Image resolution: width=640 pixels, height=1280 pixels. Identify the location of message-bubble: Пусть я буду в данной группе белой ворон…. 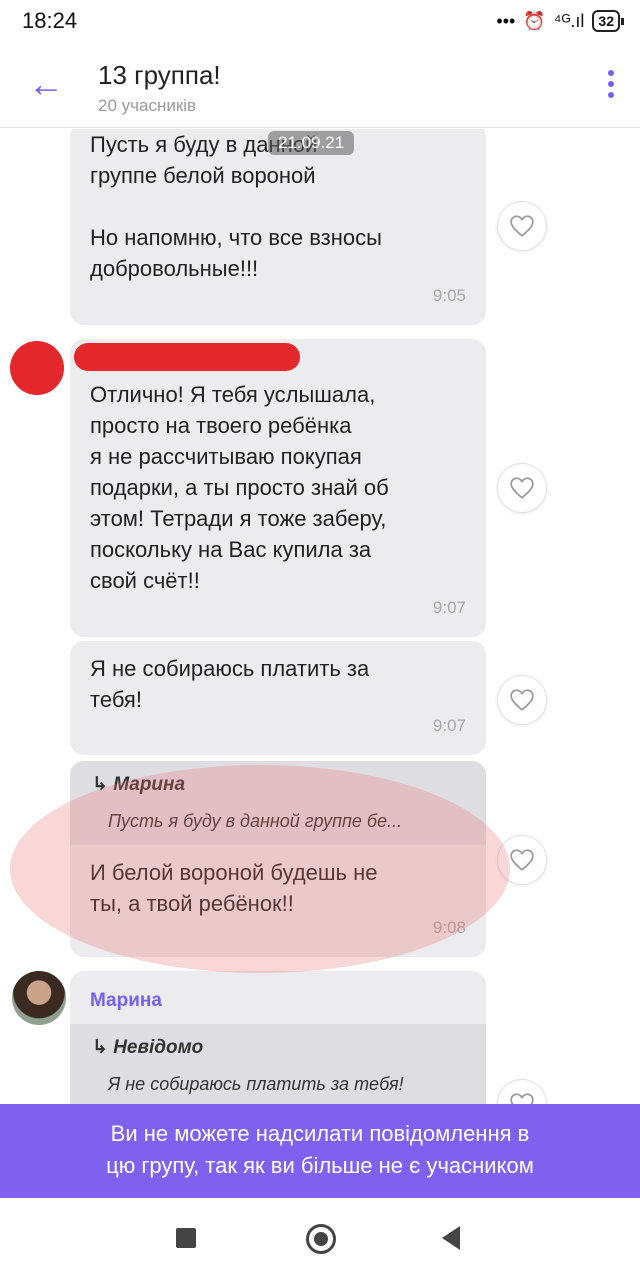
(278, 227).